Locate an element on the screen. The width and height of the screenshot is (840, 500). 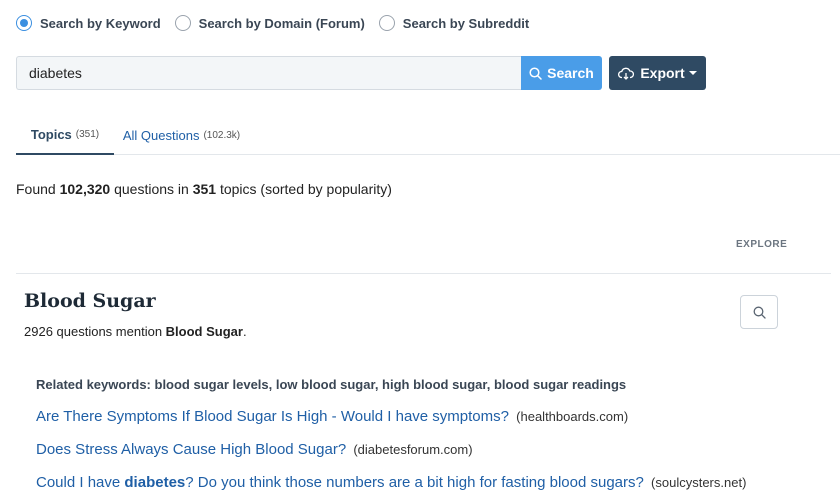
radio-button-checked is located at coordinates (24, 23).